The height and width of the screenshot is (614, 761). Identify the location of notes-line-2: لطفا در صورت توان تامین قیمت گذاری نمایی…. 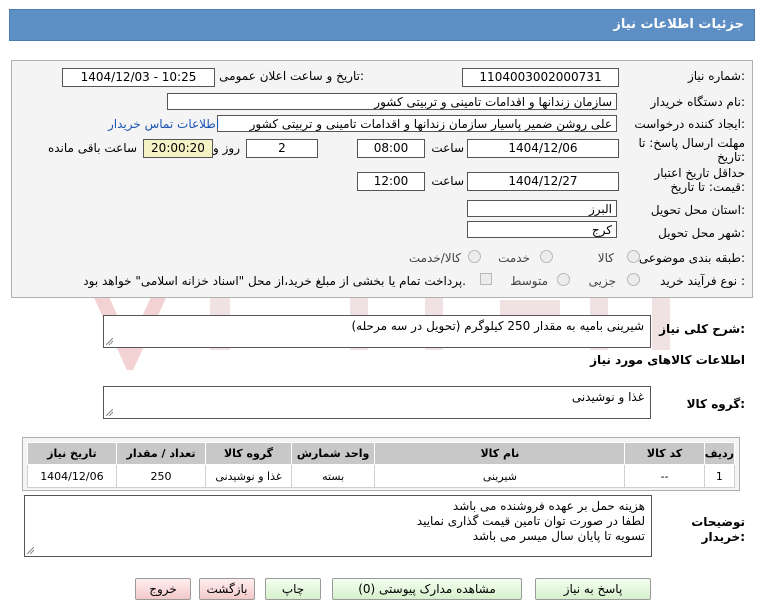
(530, 521).